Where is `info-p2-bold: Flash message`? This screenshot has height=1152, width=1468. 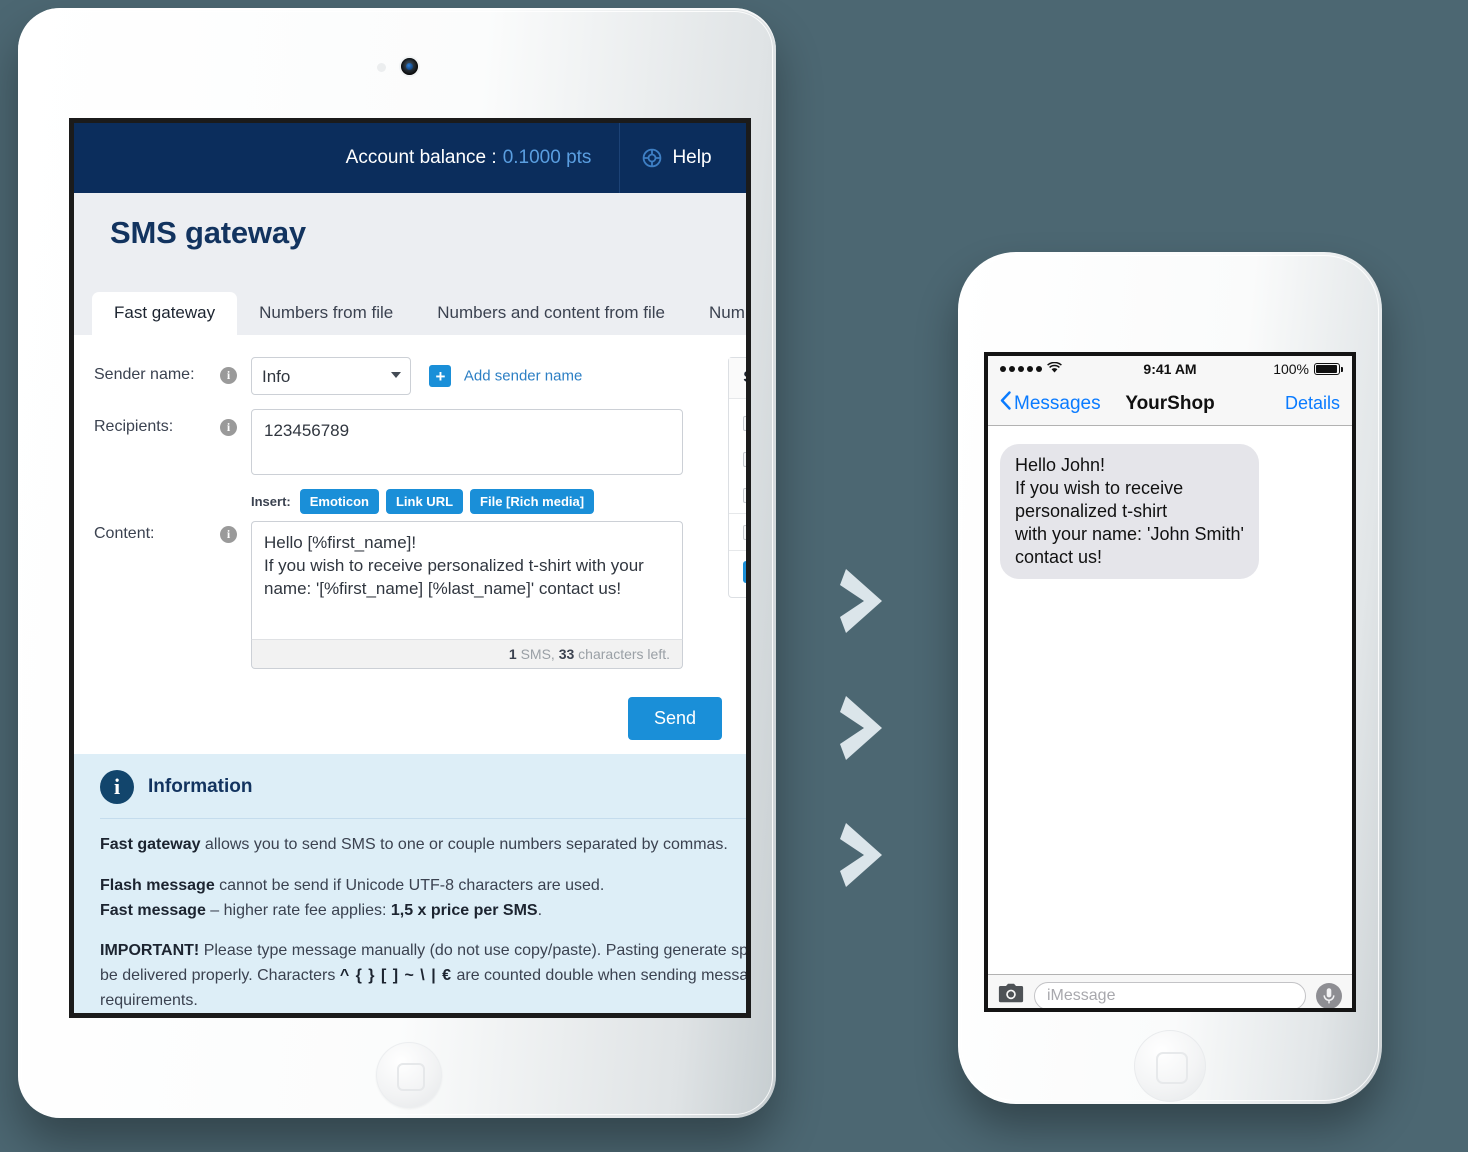
info-p2-bold: Flash message is located at coordinates (157, 885).